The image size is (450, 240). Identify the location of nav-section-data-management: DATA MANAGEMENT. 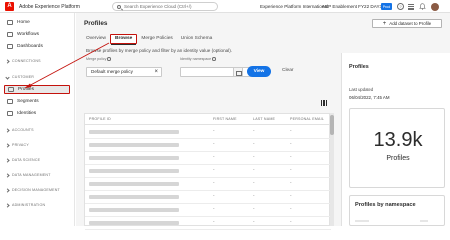
(37, 175).